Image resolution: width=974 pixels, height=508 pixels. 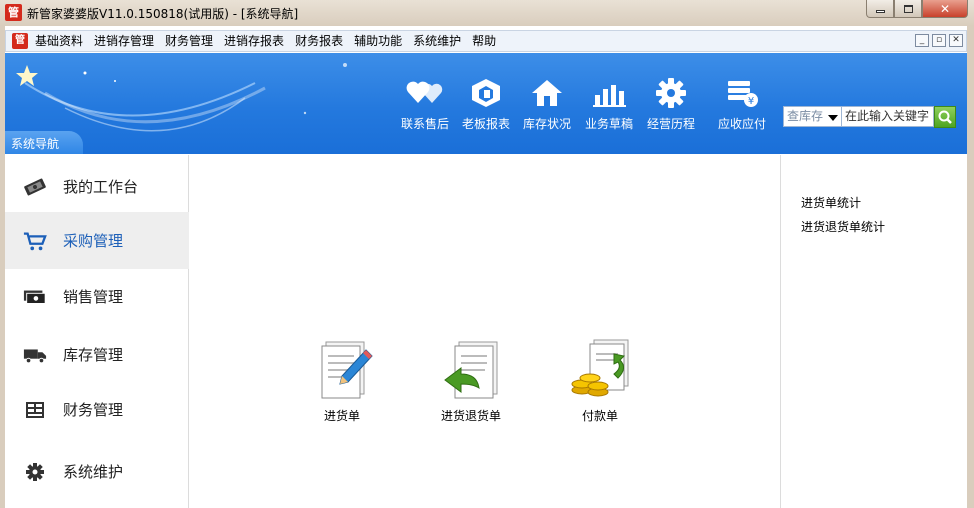 I want to click on minimize-button, so click(x=880, y=9).